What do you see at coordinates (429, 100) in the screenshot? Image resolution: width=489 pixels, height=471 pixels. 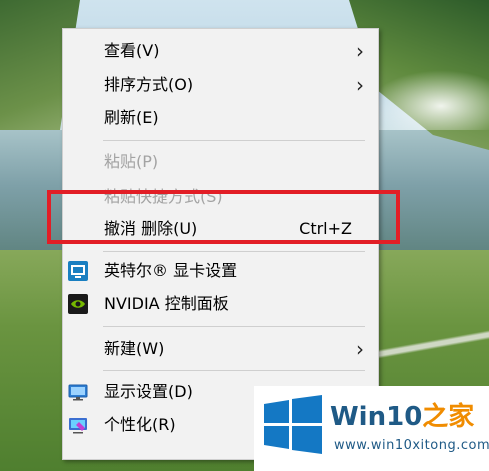 I see `clouds` at bounding box center [429, 100].